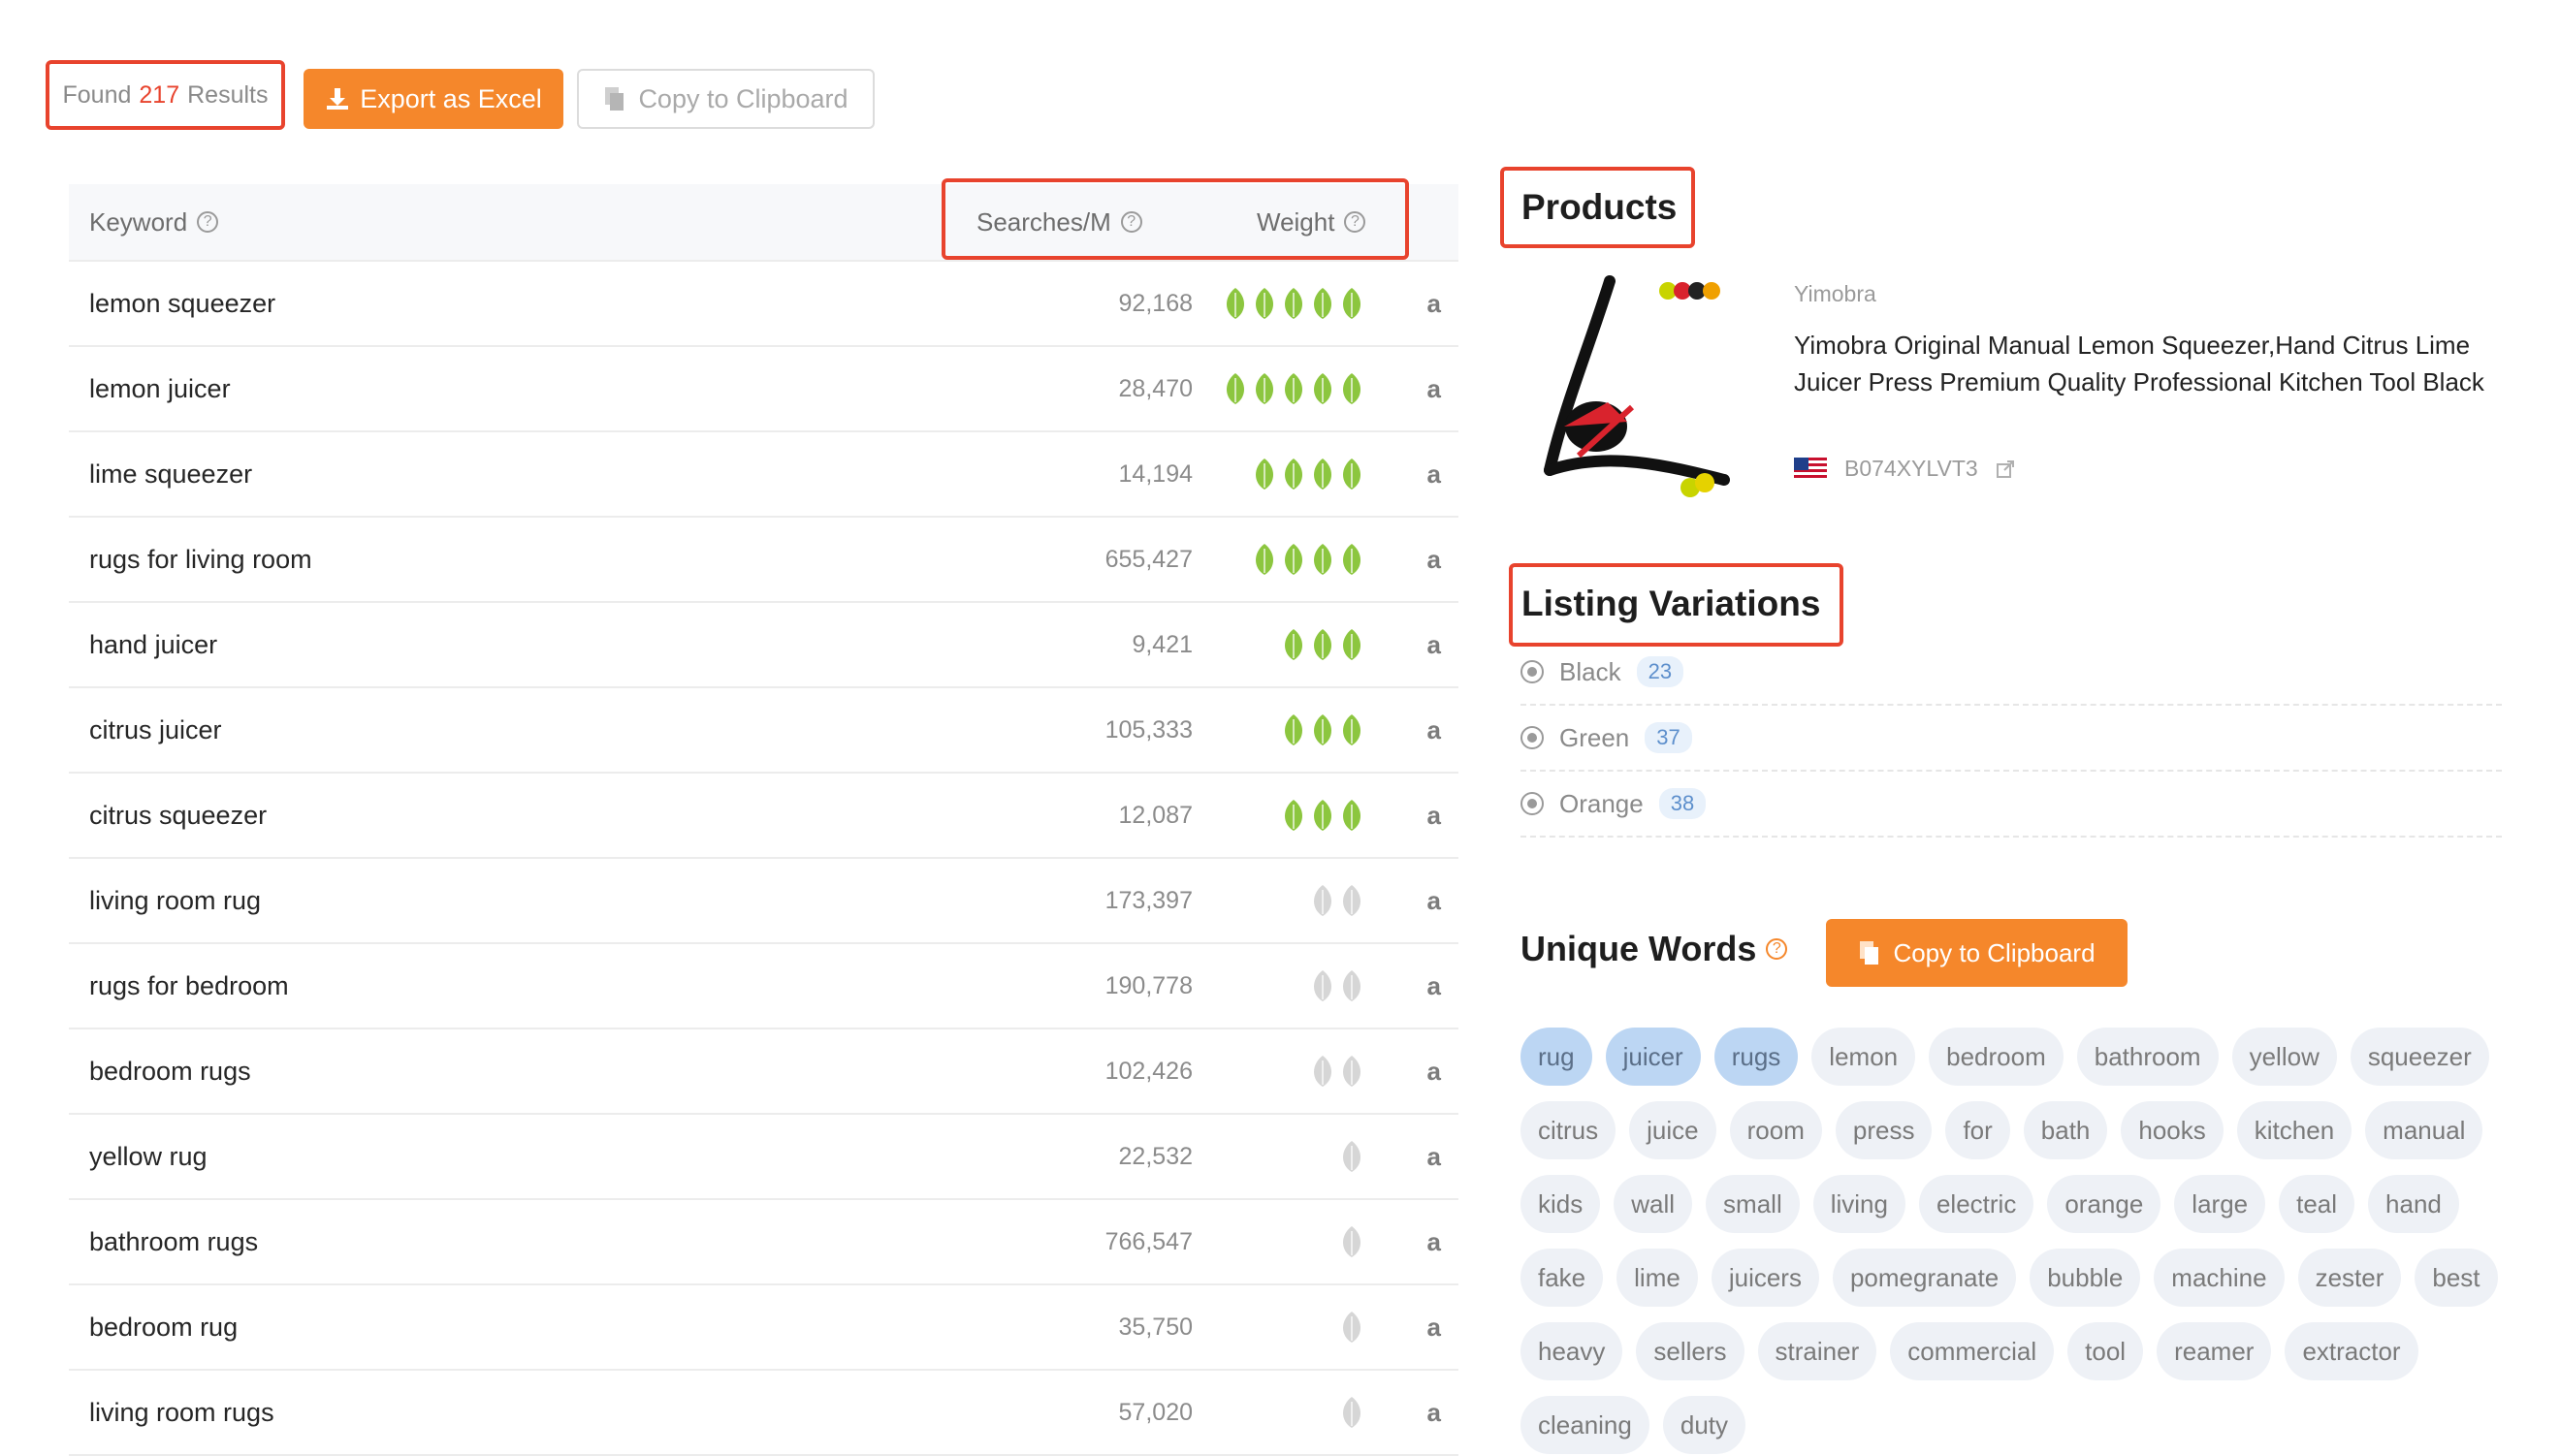  What do you see at coordinates (2413, 1204) in the screenshot?
I see `word-chip: hand` at bounding box center [2413, 1204].